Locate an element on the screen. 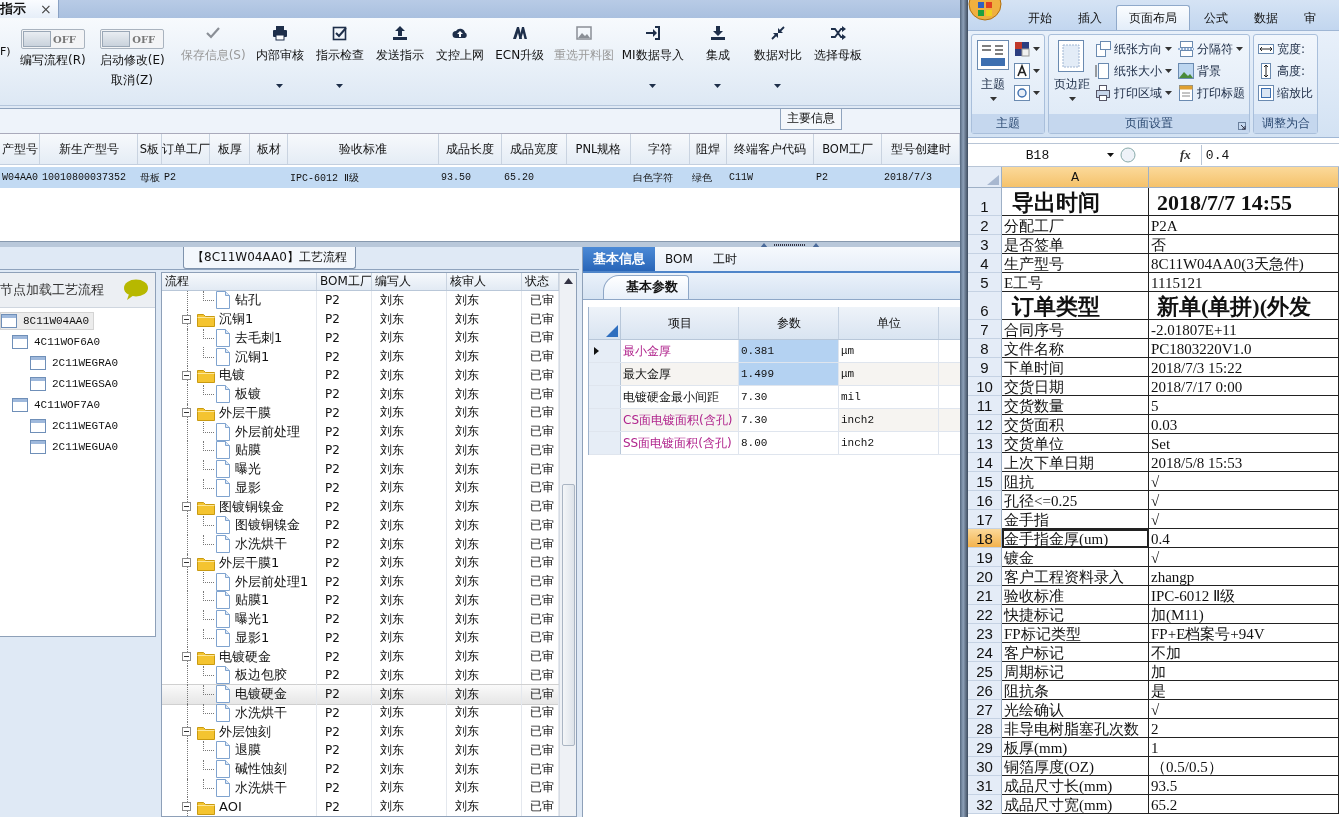  sheet-cell: 光绘确认 is located at coordinates (1075, 709).